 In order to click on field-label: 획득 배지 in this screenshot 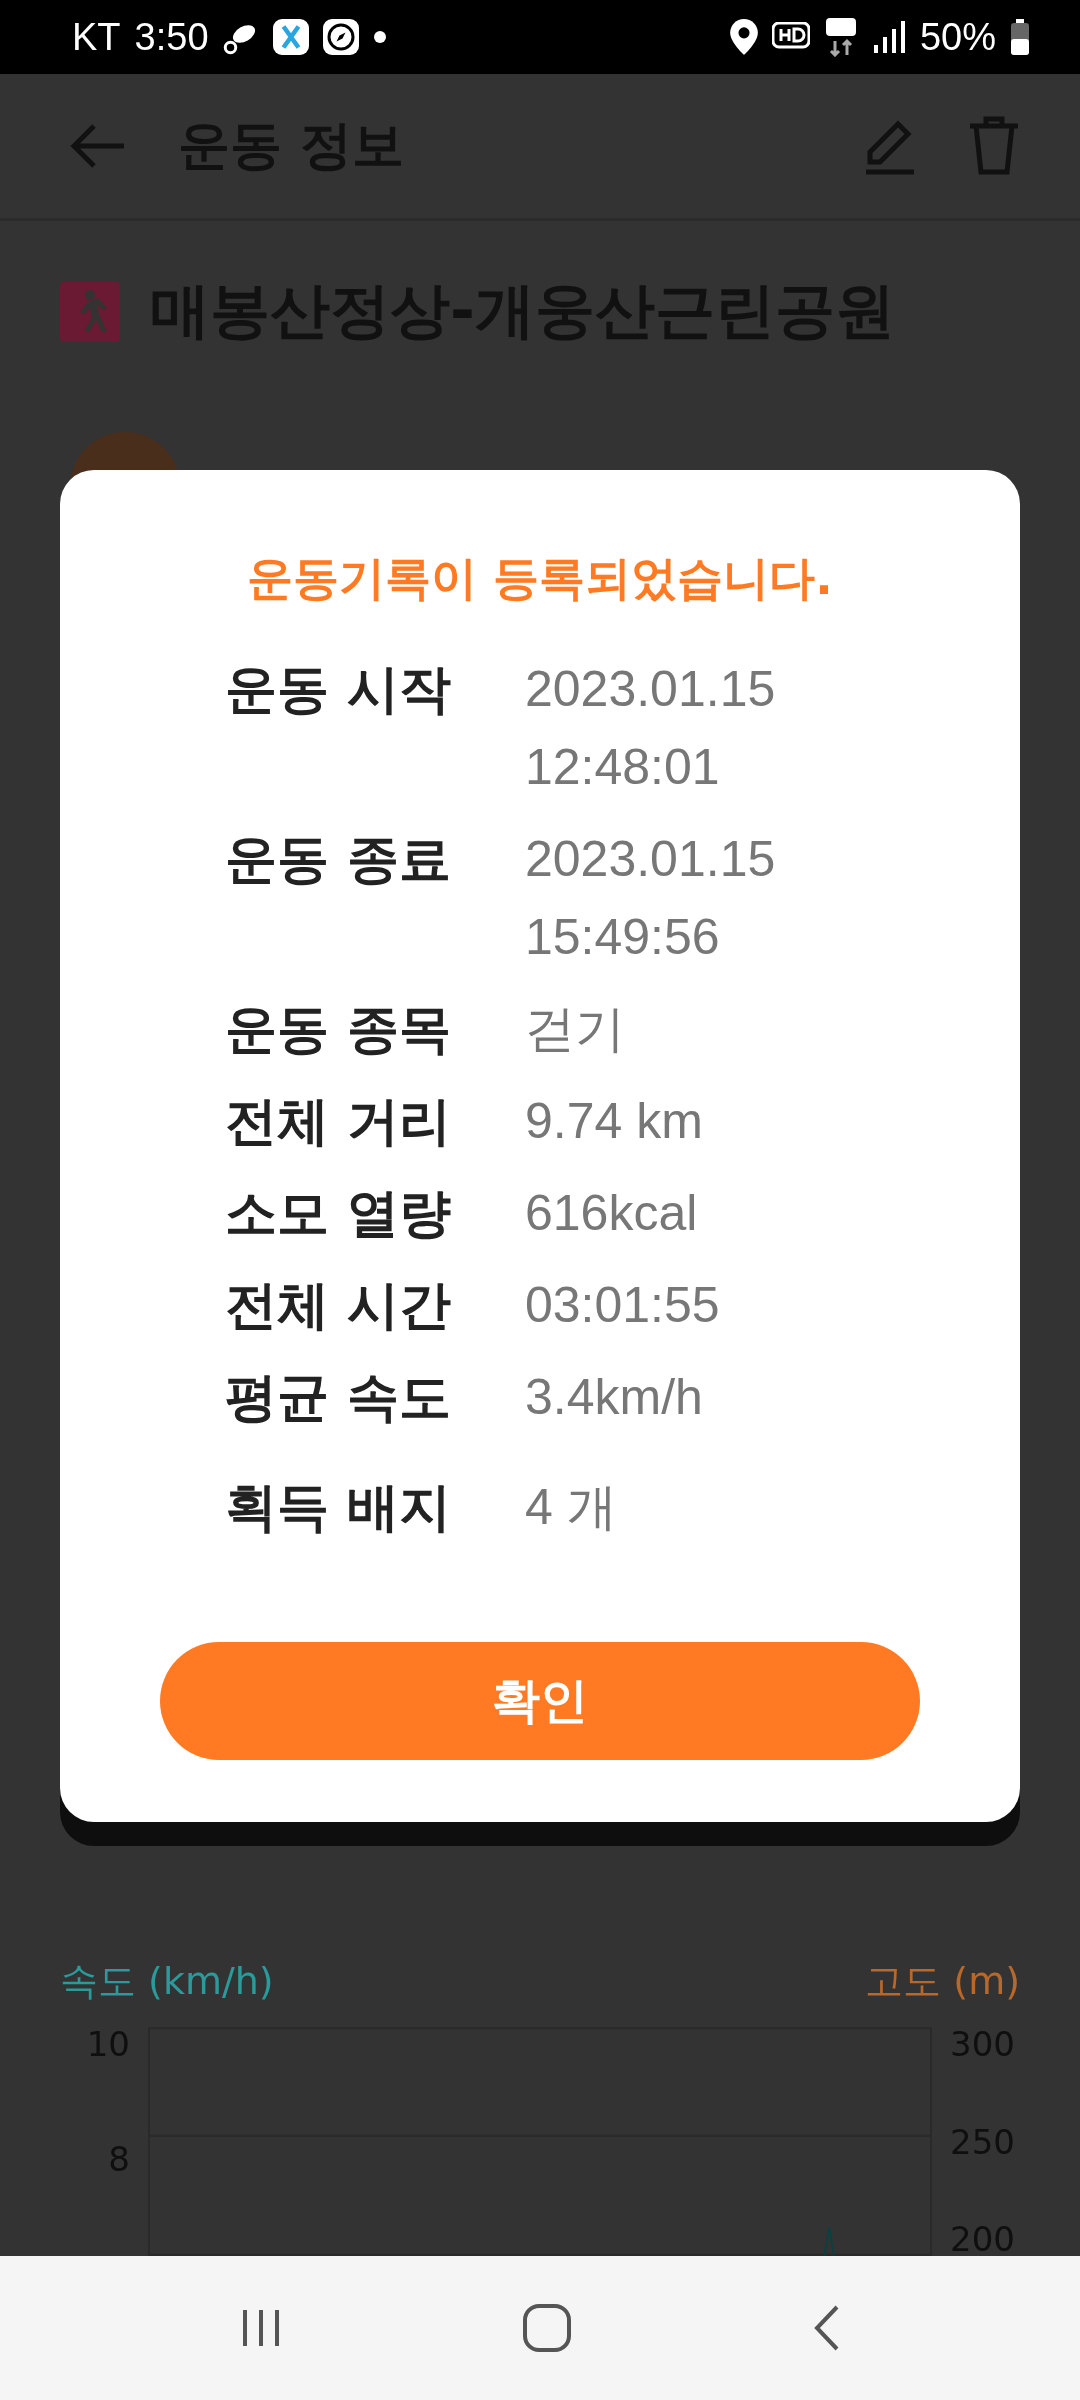, I will do `click(339, 1507)`.